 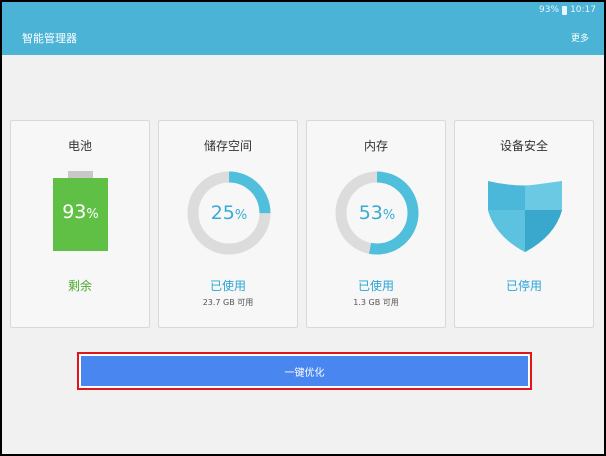 What do you see at coordinates (80, 174) in the screenshot?
I see `battery-graphic-cap` at bounding box center [80, 174].